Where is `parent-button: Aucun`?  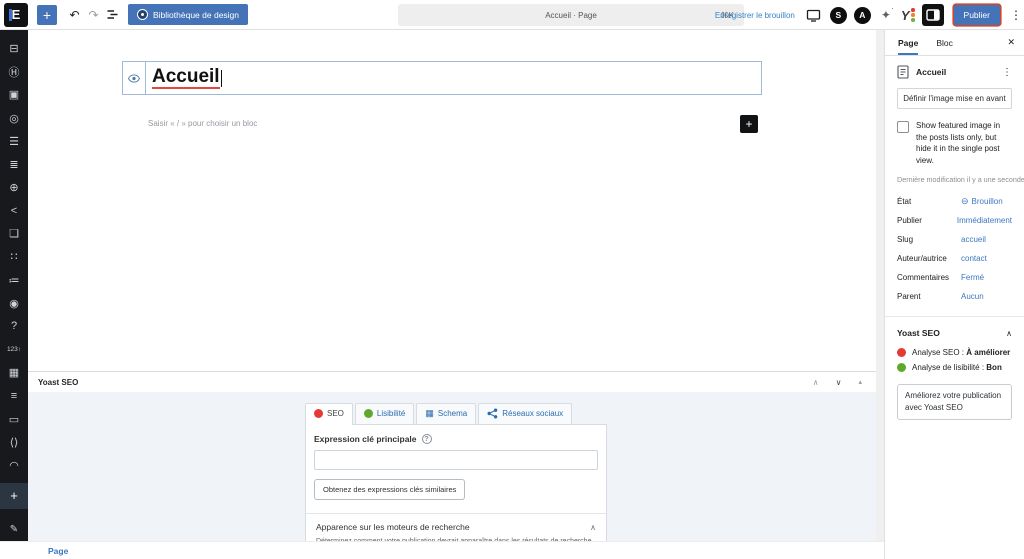 parent-button: Aucun is located at coordinates (972, 296).